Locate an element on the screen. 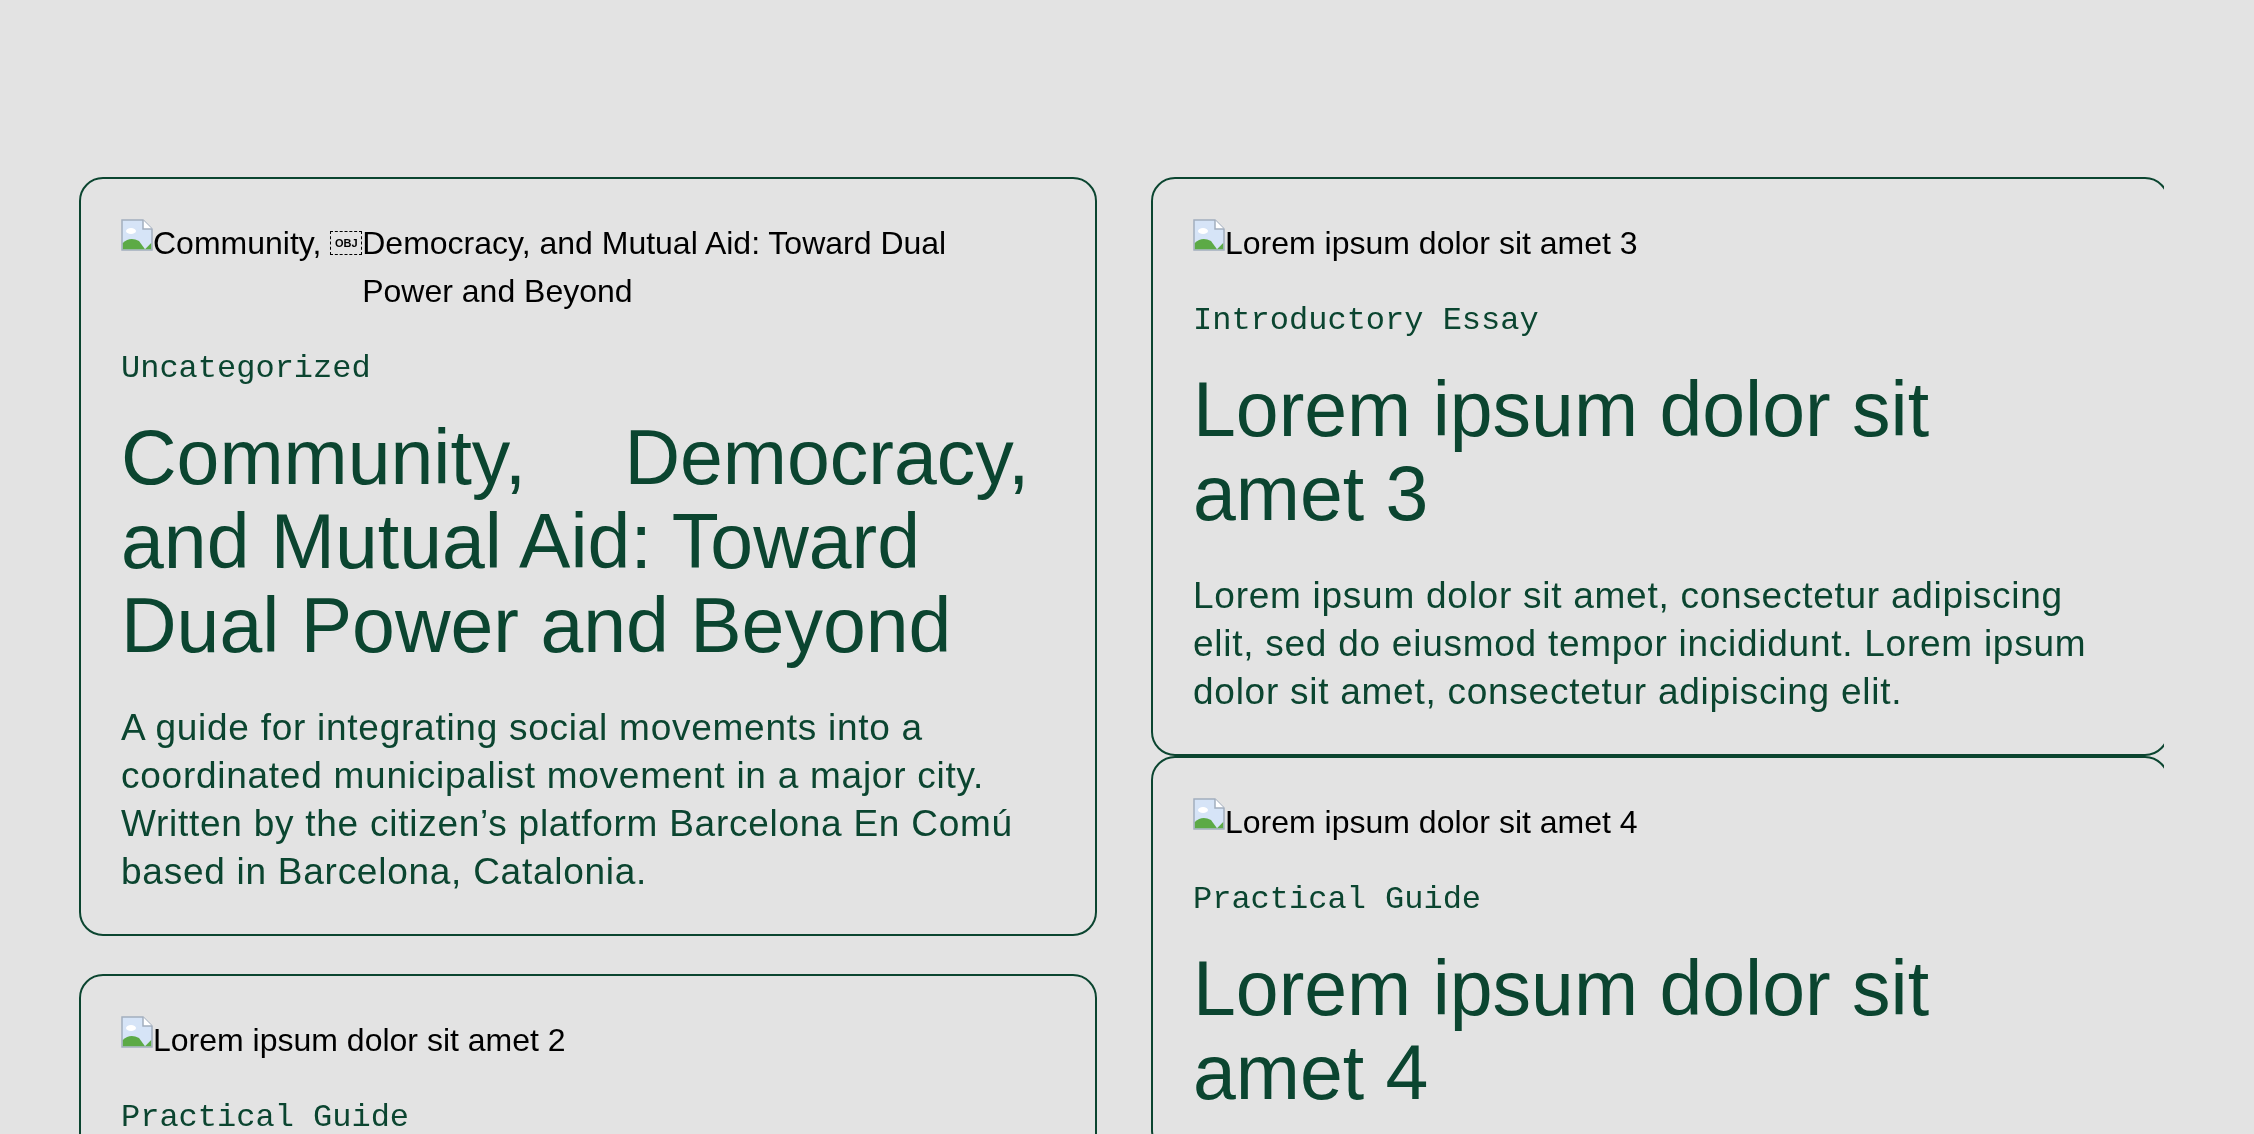  post-summary: A guide for integrating social movements into a coordinated municipalist movement in a major city. Written by the citizen’s platform Barcelona En Comú based in Barcelona, Catalonia. is located at coordinates (567, 800).